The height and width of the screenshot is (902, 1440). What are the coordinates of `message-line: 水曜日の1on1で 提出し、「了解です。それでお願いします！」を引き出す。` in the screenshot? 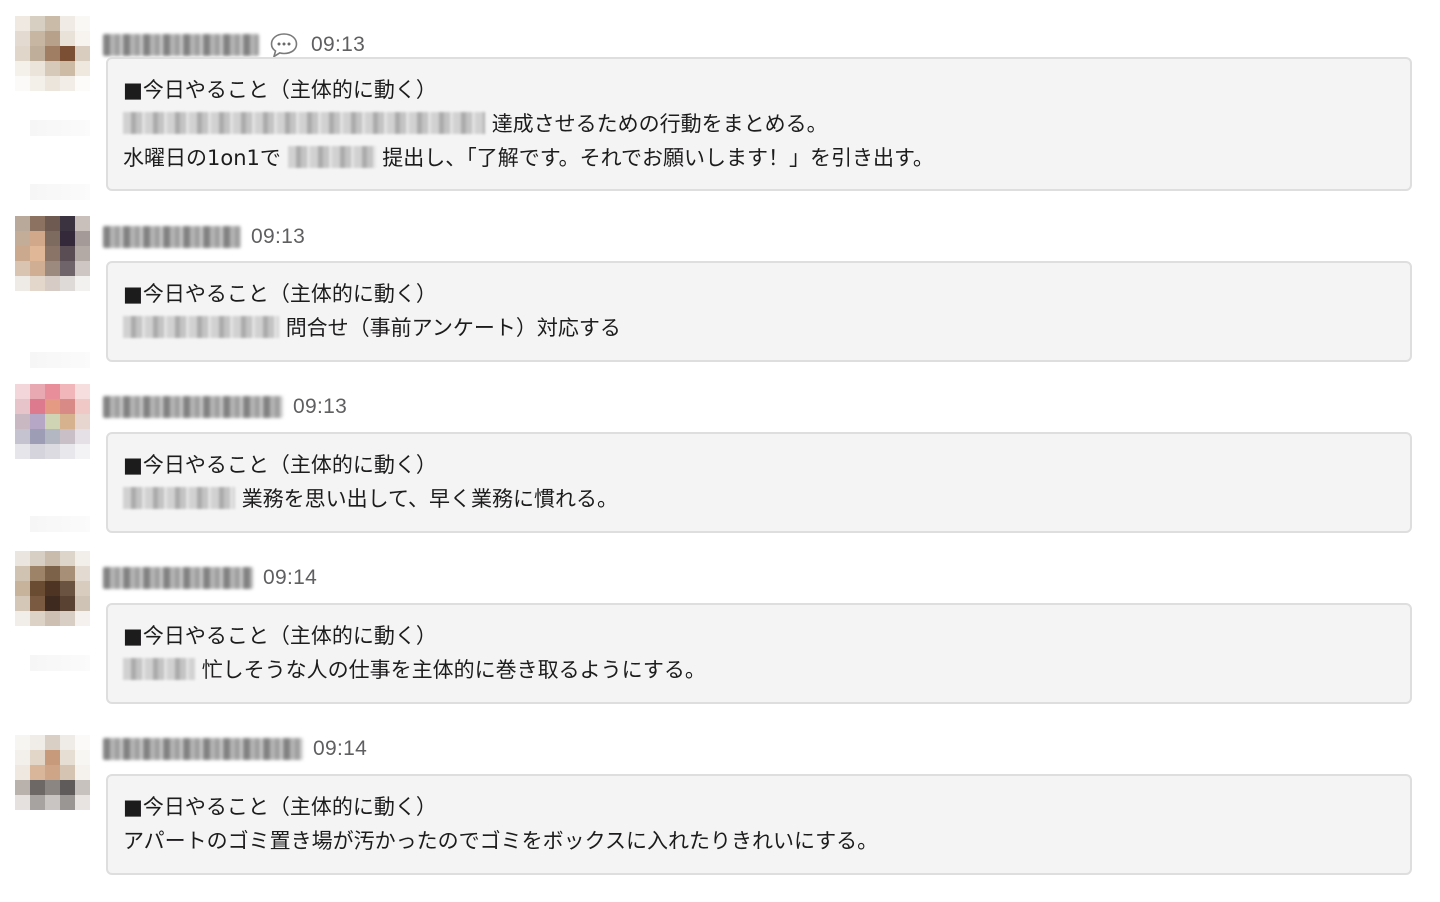 It's located at (528, 158).